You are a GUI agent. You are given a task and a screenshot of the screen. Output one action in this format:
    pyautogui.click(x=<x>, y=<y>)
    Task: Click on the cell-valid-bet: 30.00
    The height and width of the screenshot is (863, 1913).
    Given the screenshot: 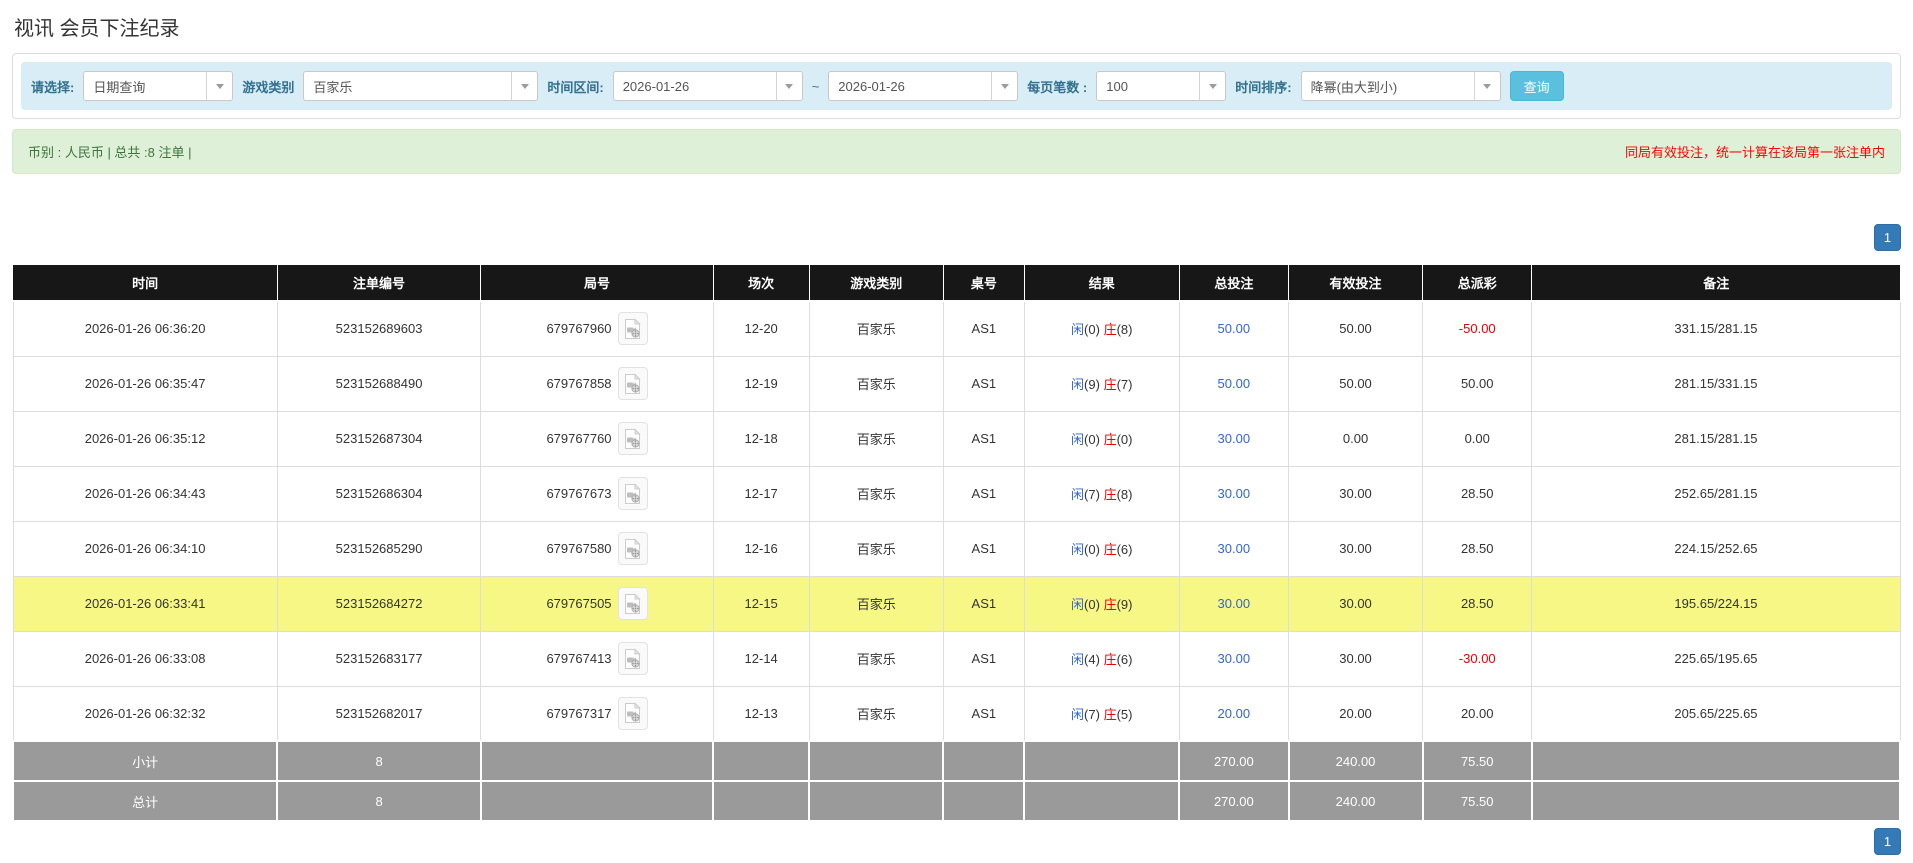 What is the action you would take?
    pyautogui.click(x=1356, y=493)
    